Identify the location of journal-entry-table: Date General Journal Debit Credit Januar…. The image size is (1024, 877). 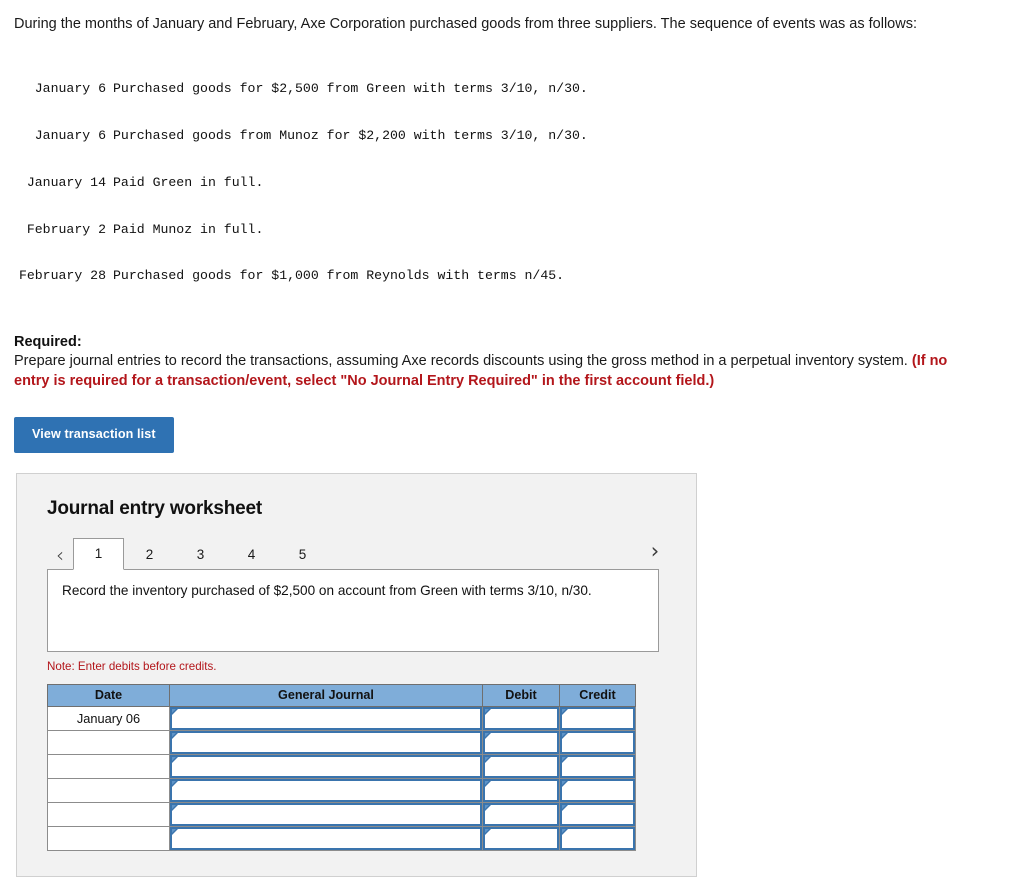
(341, 767).